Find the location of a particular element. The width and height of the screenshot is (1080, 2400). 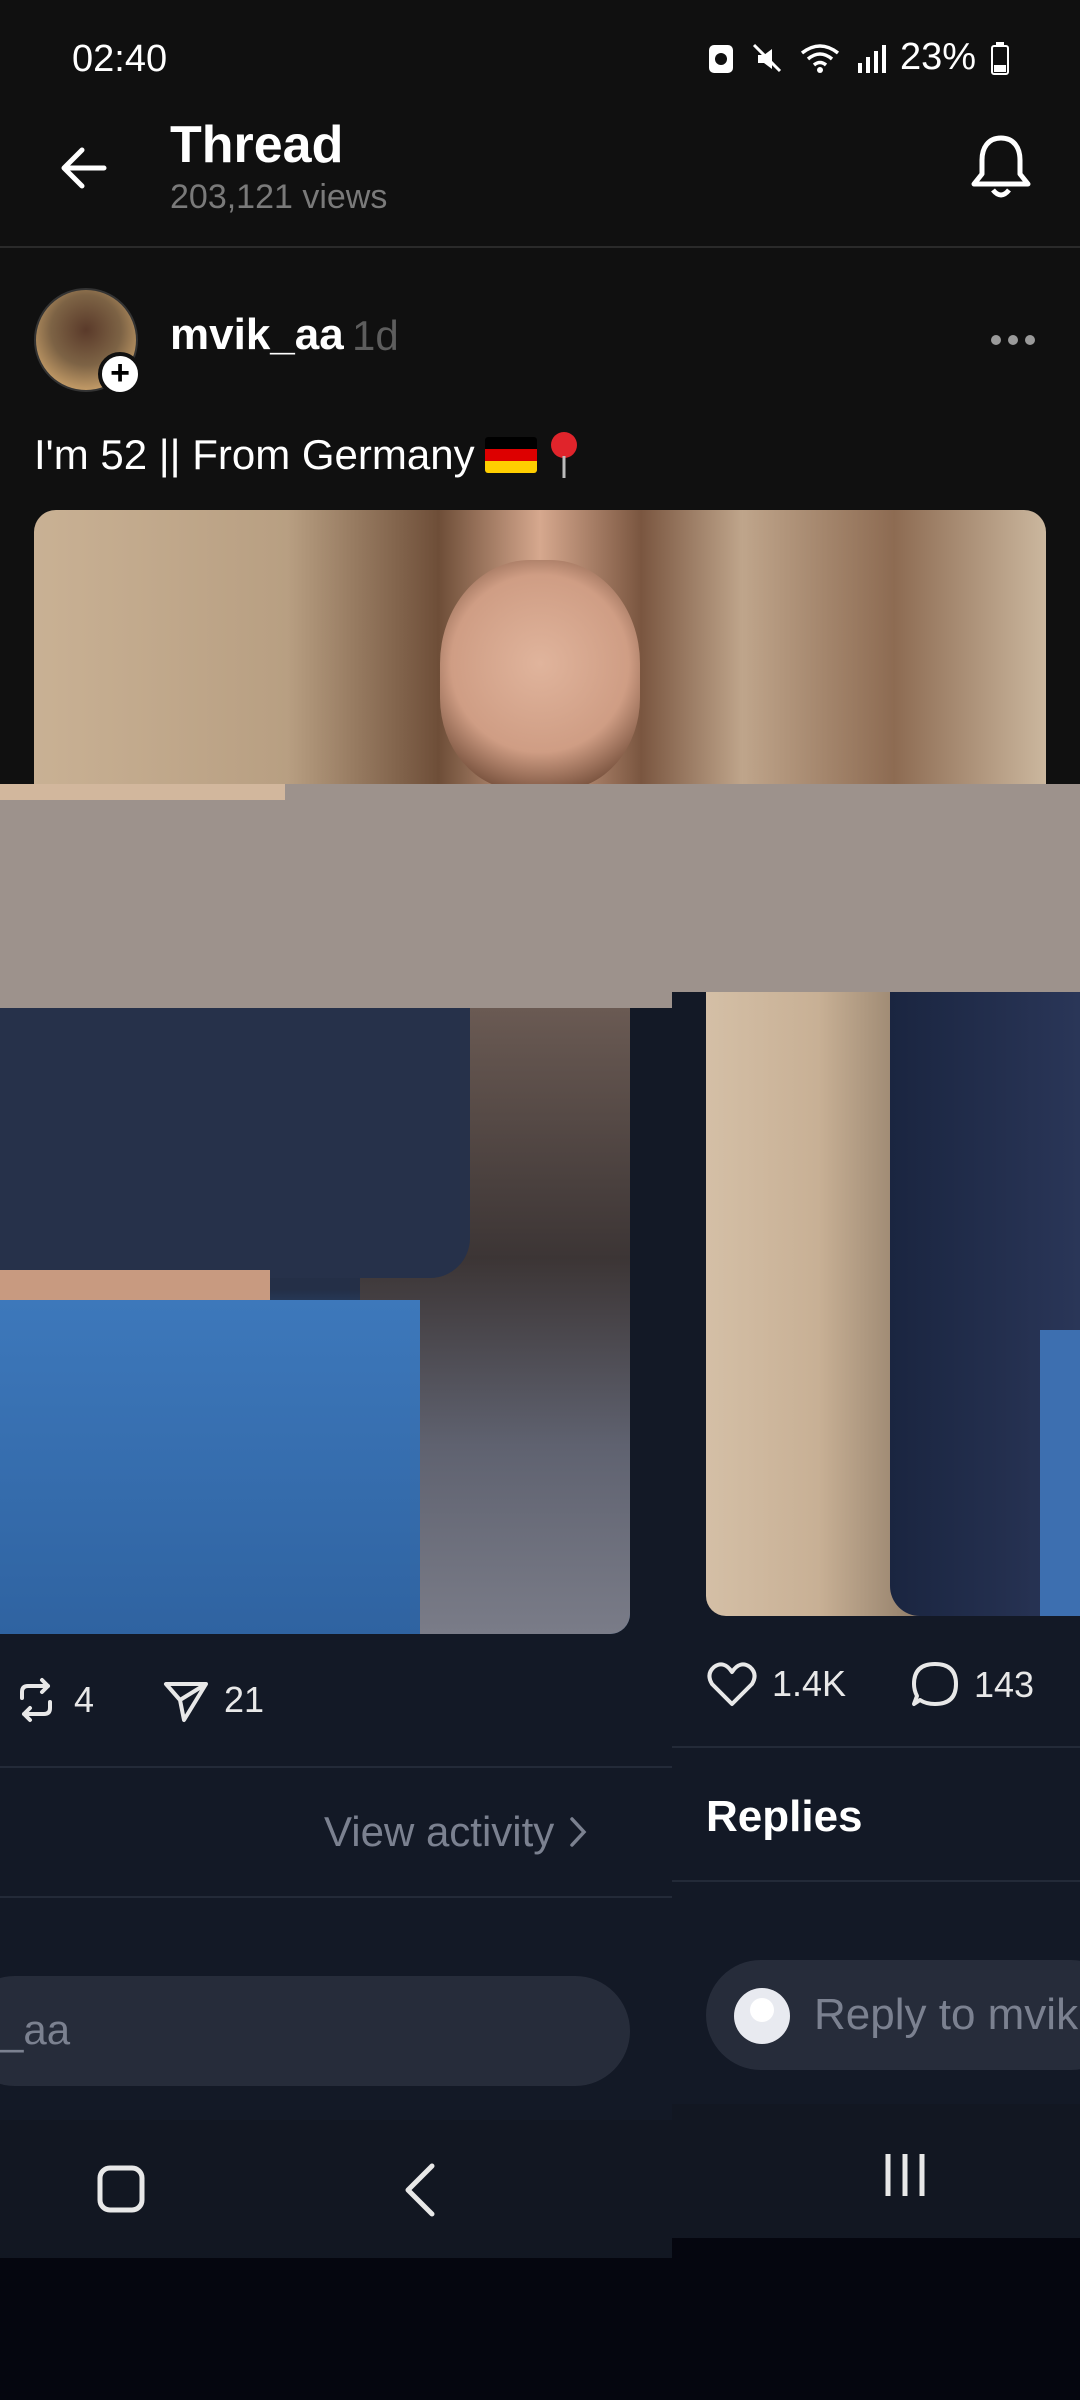

repost-count: 4 is located at coordinates (84, 1699).